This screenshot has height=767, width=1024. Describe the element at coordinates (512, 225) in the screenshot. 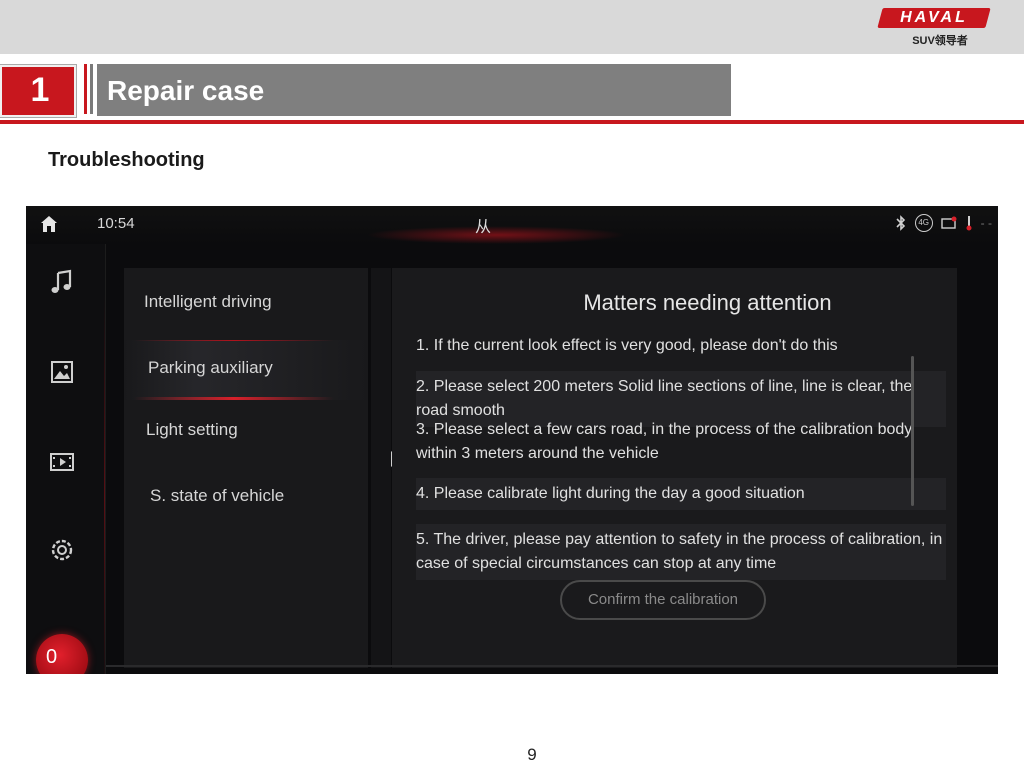

I see `status-bar: 10:54 从 4G - -` at that location.